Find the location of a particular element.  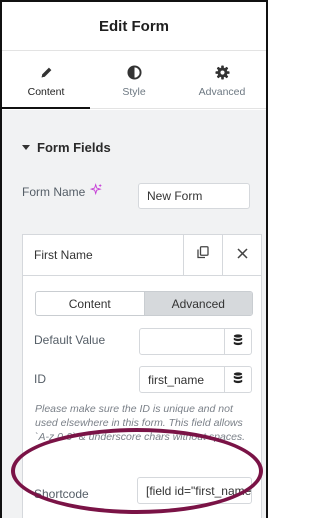

form-name-input: New Form is located at coordinates (194, 196).